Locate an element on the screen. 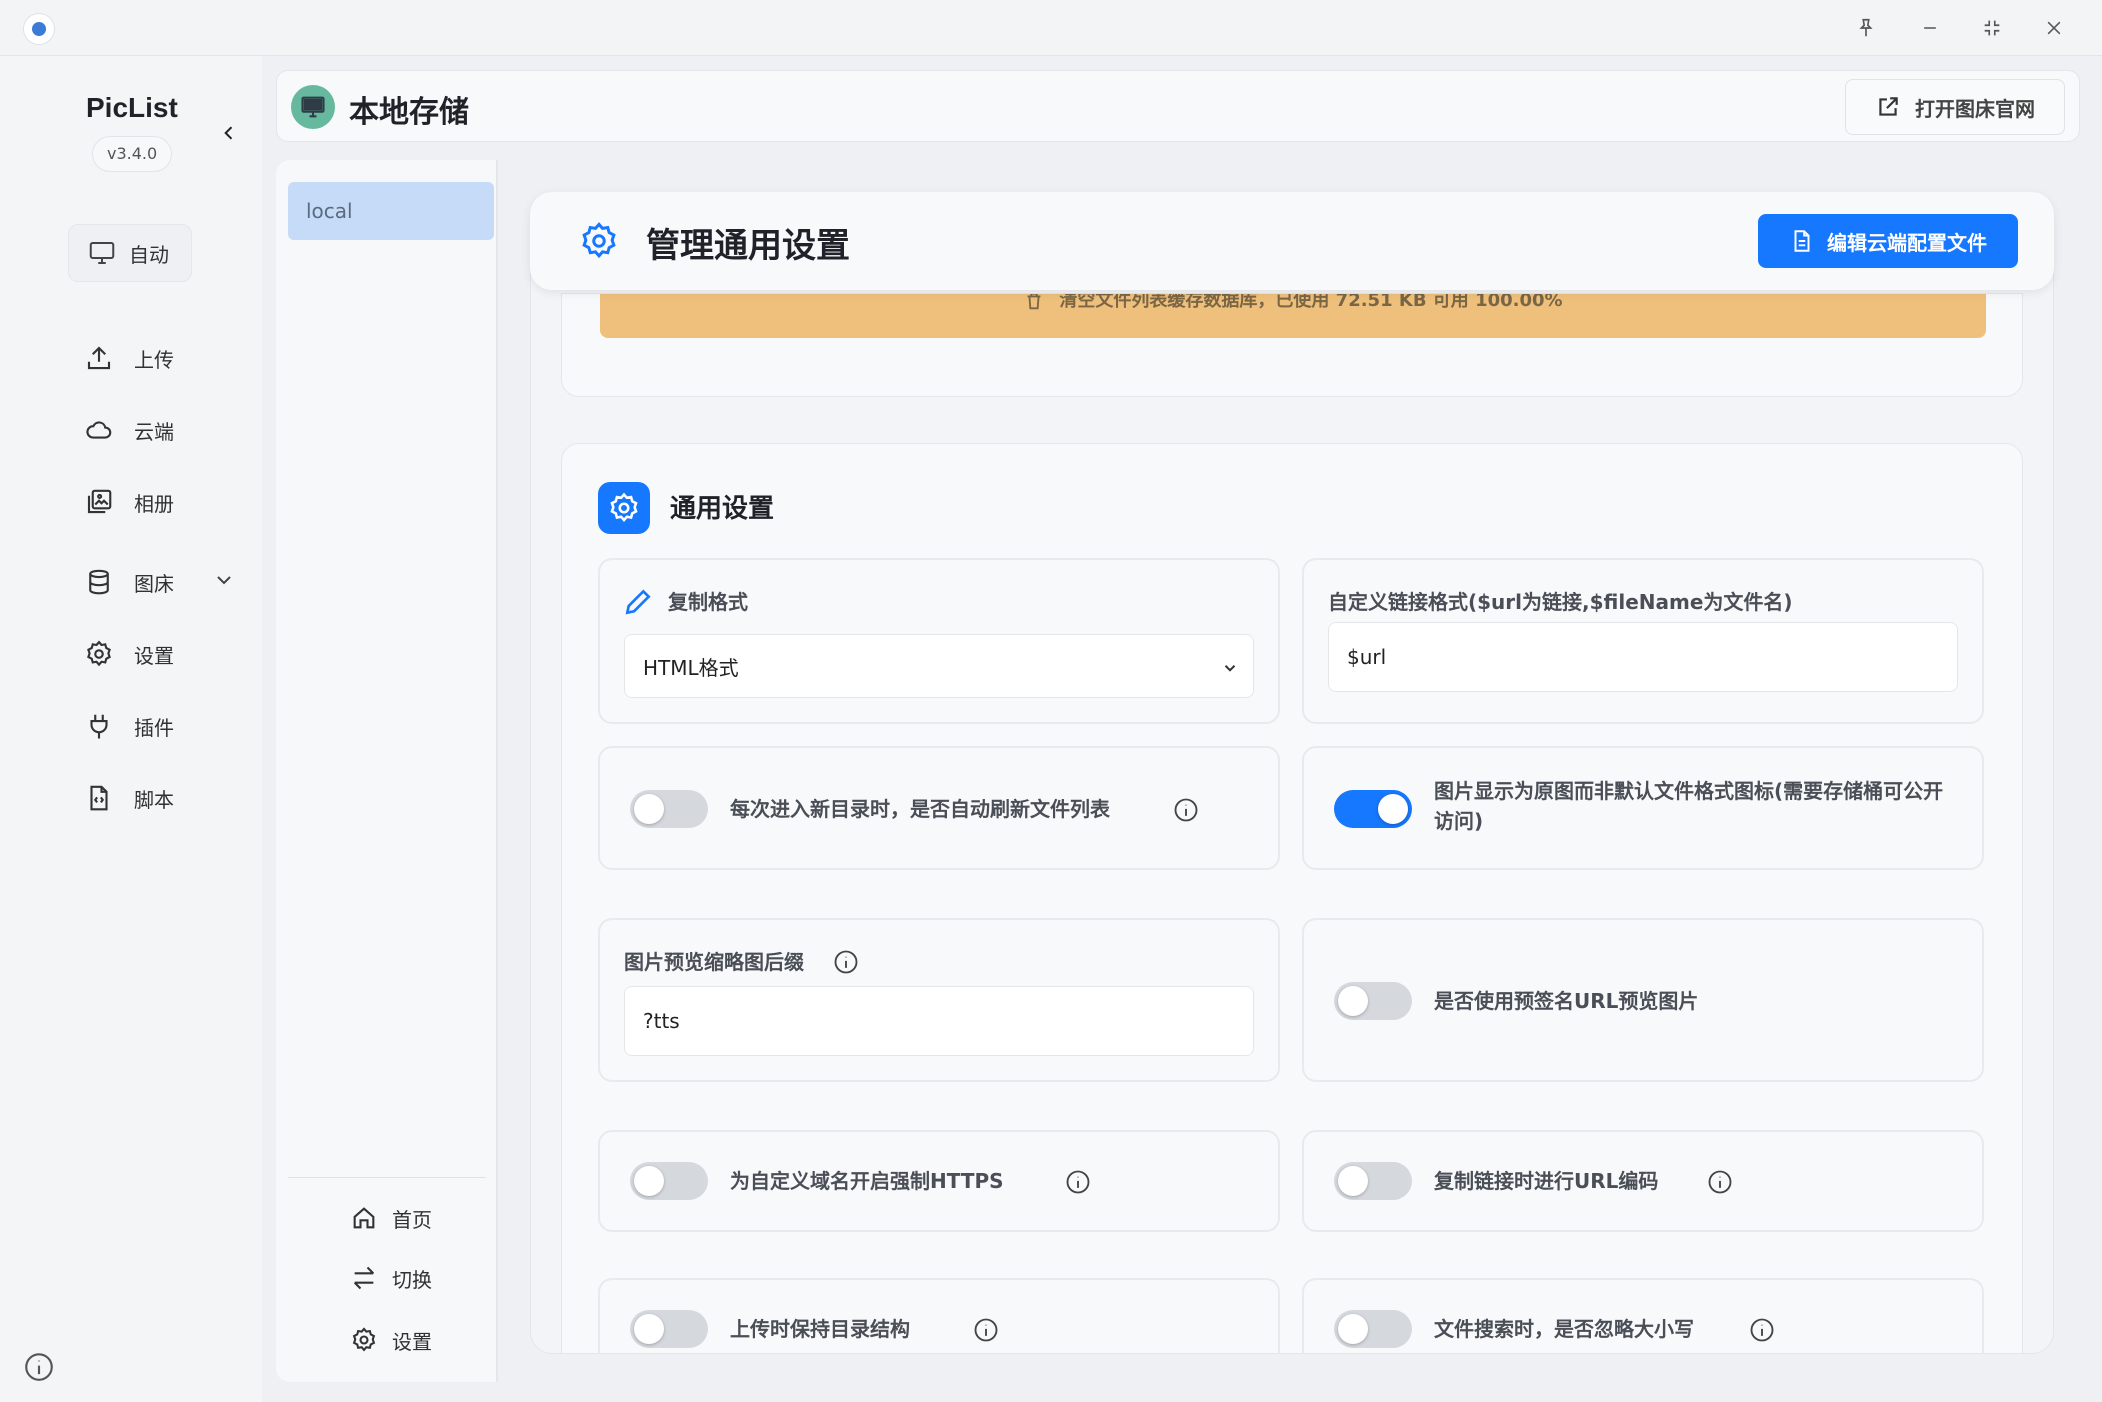 The image size is (2102, 1402). upload-icon is located at coordinates (99, 358).